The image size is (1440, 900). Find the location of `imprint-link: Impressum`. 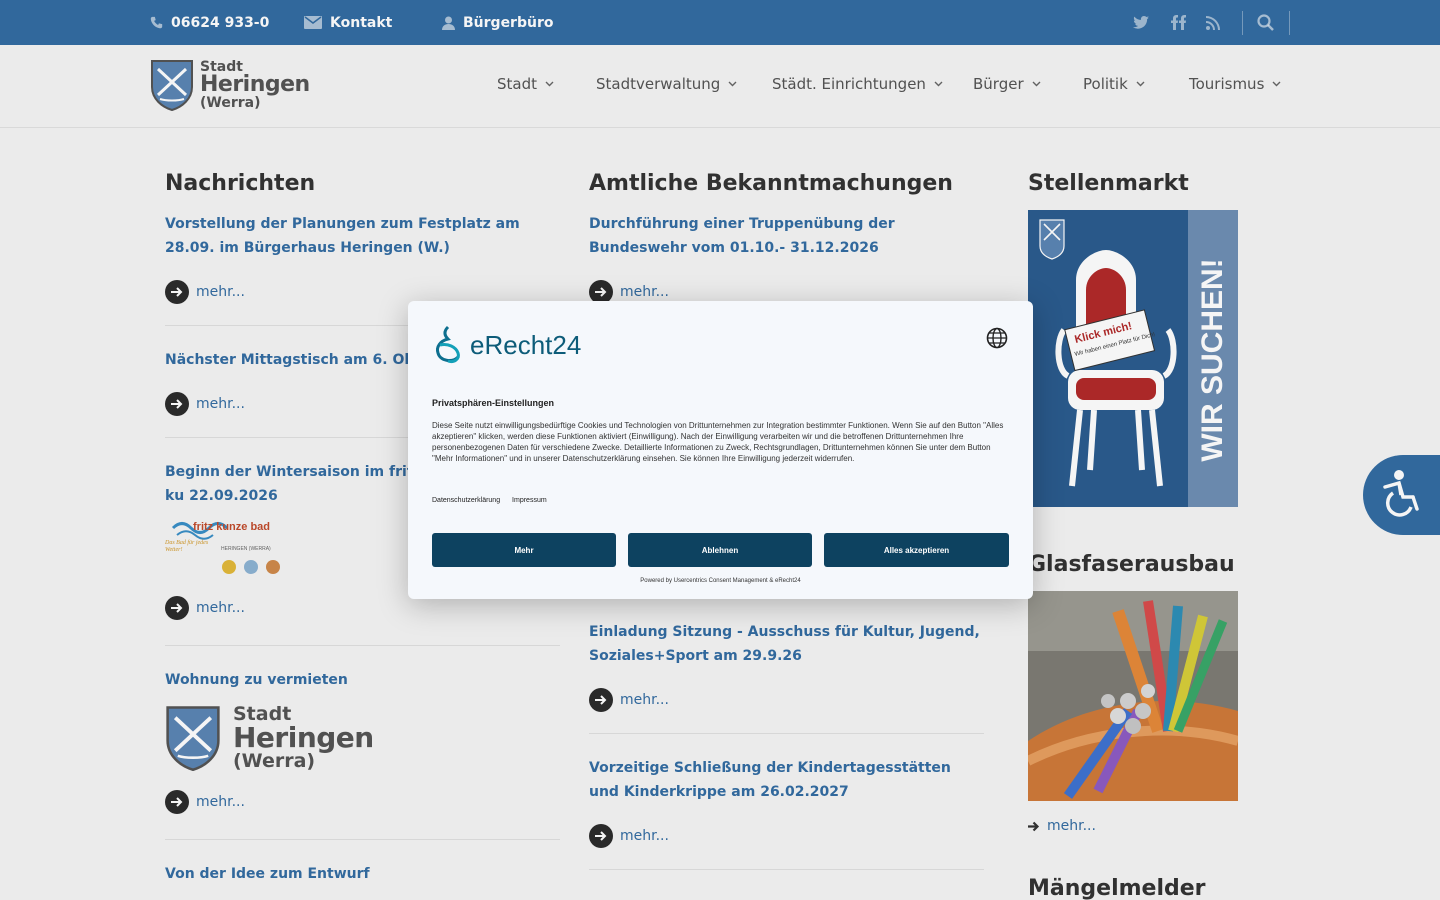

imprint-link: Impressum is located at coordinates (529, 500).